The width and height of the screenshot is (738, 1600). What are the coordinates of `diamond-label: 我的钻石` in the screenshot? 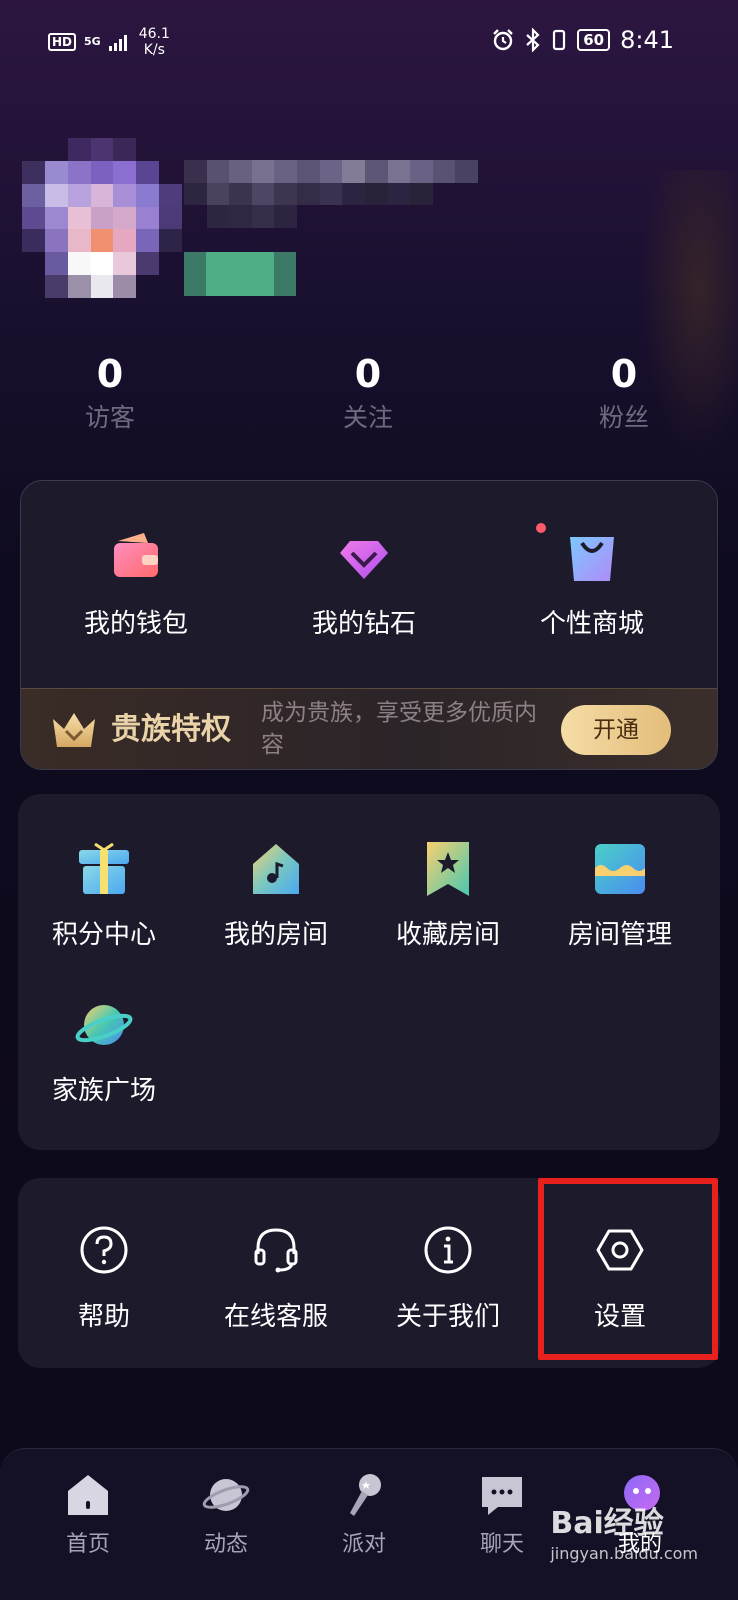 It's located at (363, 624).